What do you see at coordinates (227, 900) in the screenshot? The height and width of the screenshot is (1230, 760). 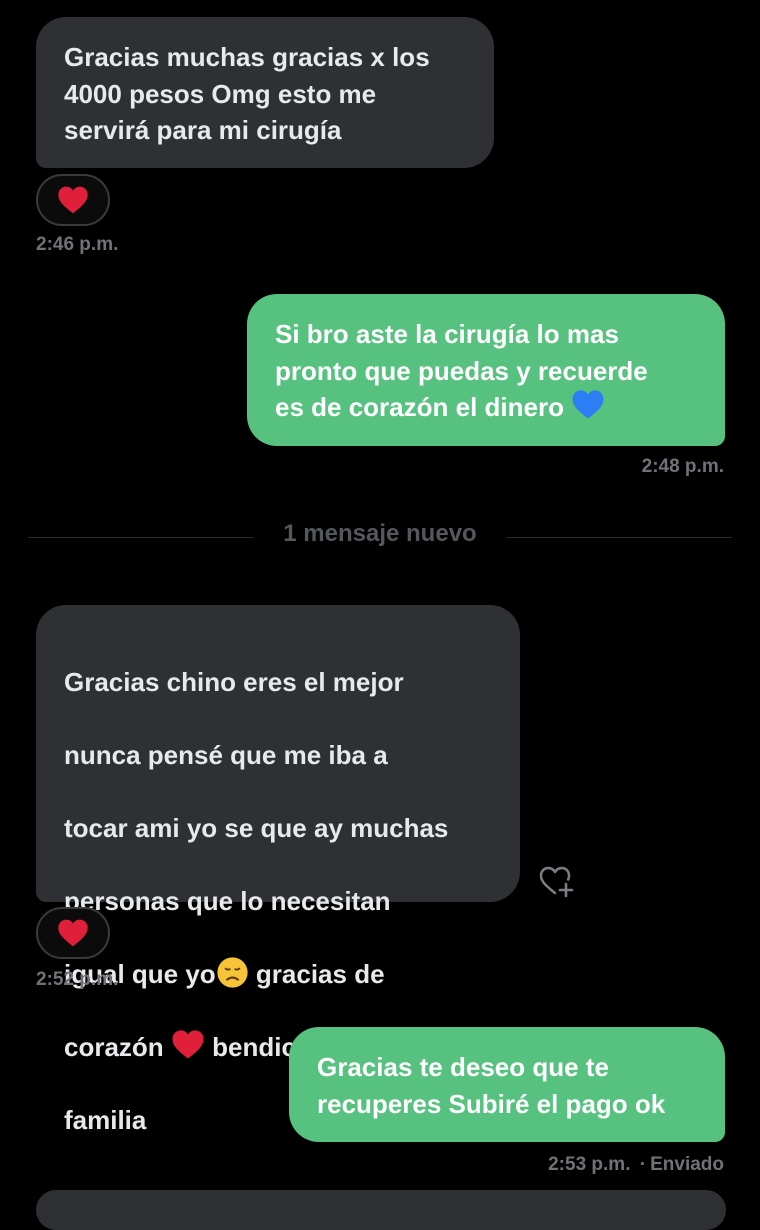 I see `message-line: personas que lo necesitan` at bounding box center [227, 900].